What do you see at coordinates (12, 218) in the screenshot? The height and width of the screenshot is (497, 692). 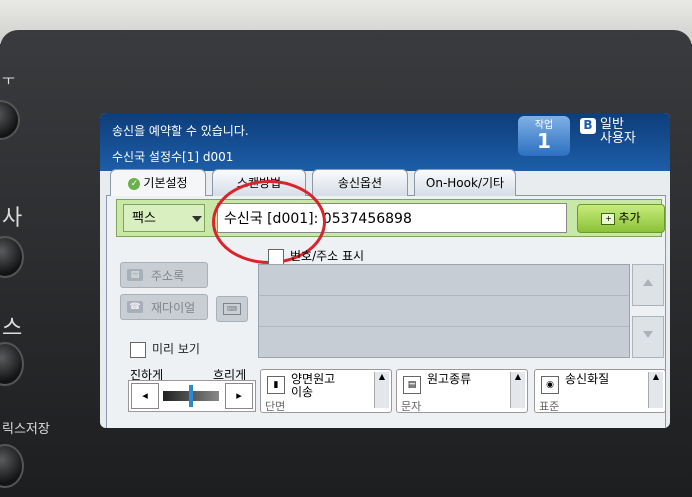 I see `side-label-sa: 사` at bounding box center [12, 218].